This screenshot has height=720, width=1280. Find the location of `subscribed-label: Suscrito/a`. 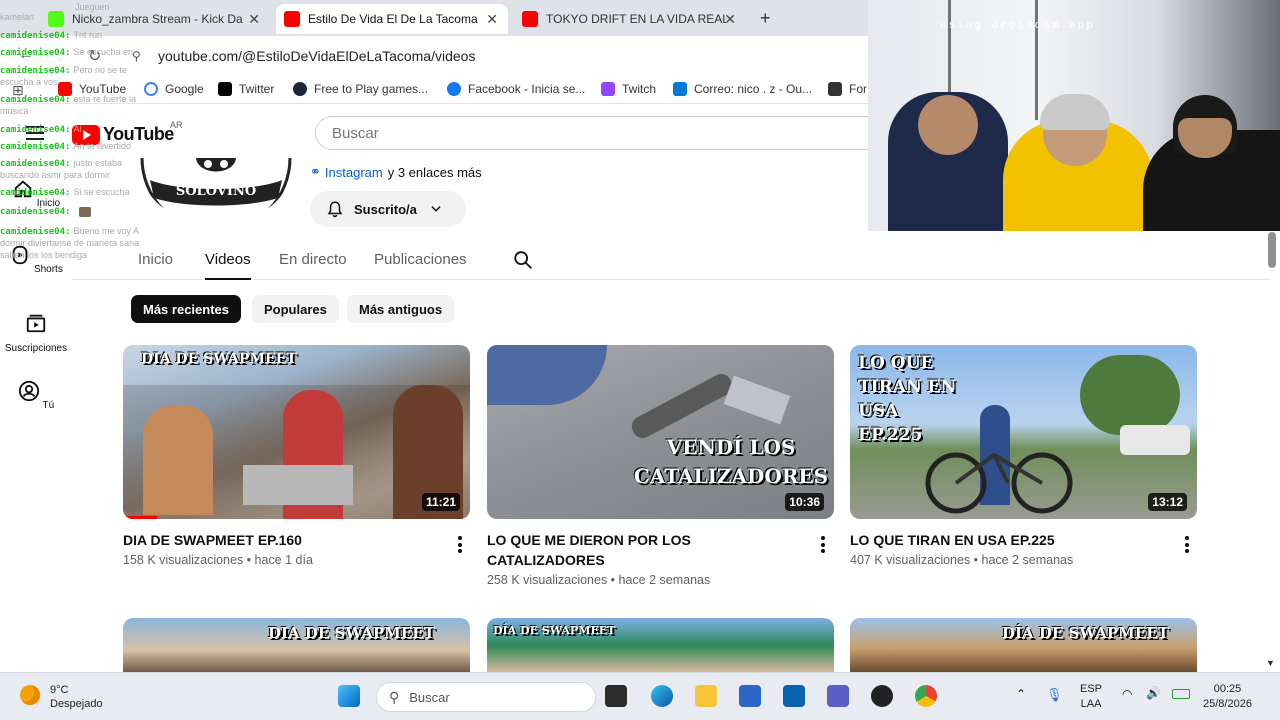

subscribed-label: Suscrito/a is located at coordinates (385, 209).